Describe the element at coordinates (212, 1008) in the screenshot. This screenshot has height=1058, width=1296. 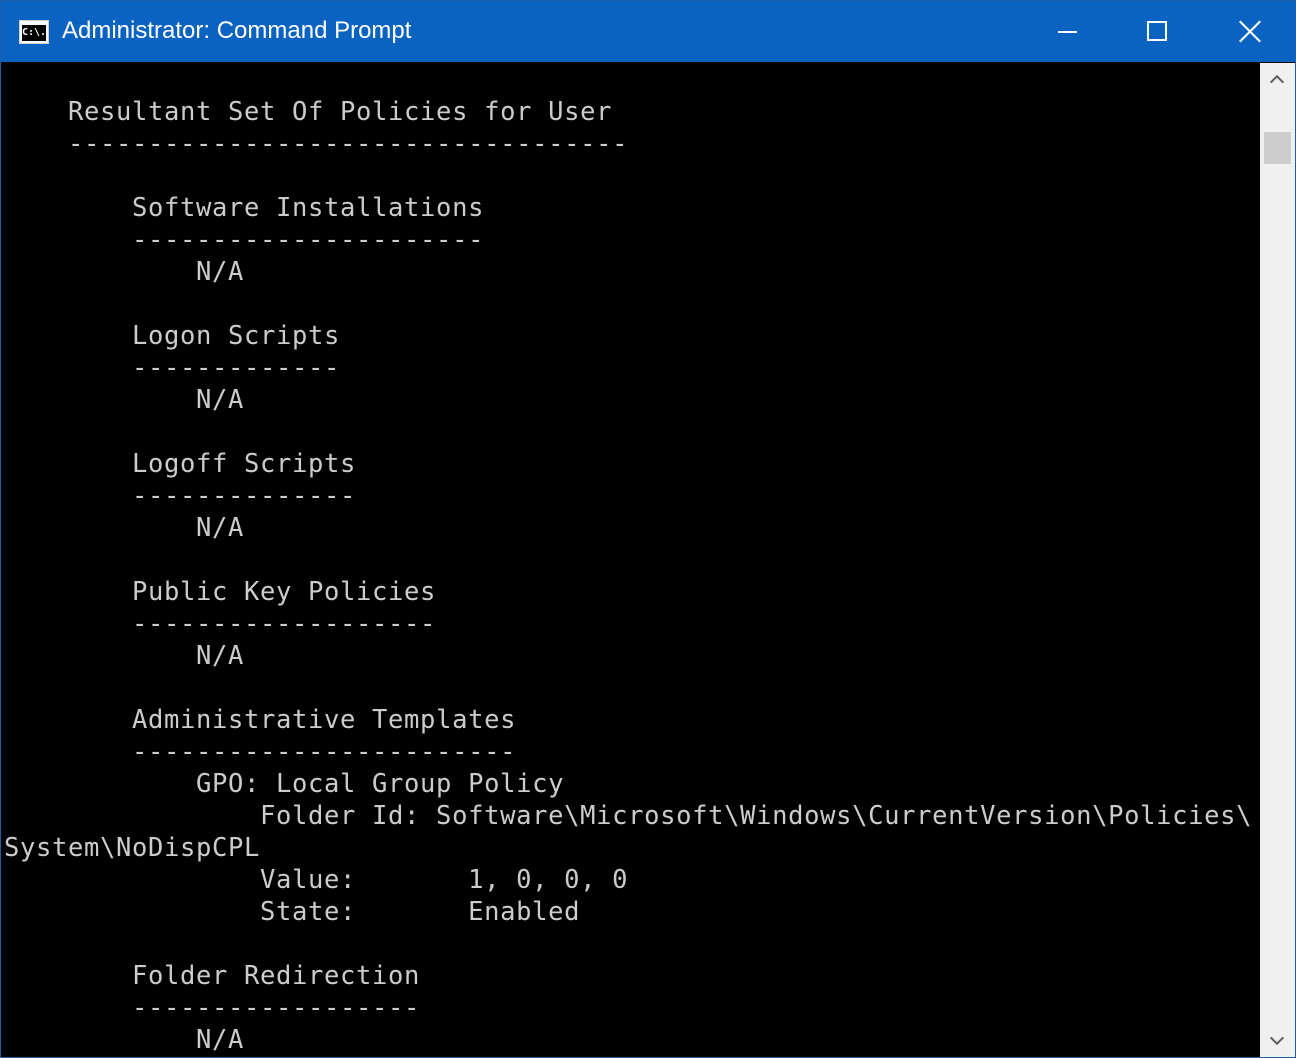
I see `console-line: ------------------` at that location.